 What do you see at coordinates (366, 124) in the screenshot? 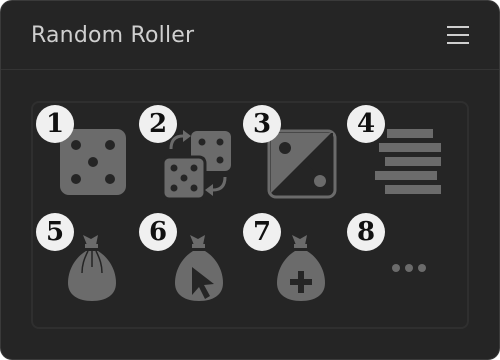
I see `tile-number-badge: 4` at bounding box center [366, 124].